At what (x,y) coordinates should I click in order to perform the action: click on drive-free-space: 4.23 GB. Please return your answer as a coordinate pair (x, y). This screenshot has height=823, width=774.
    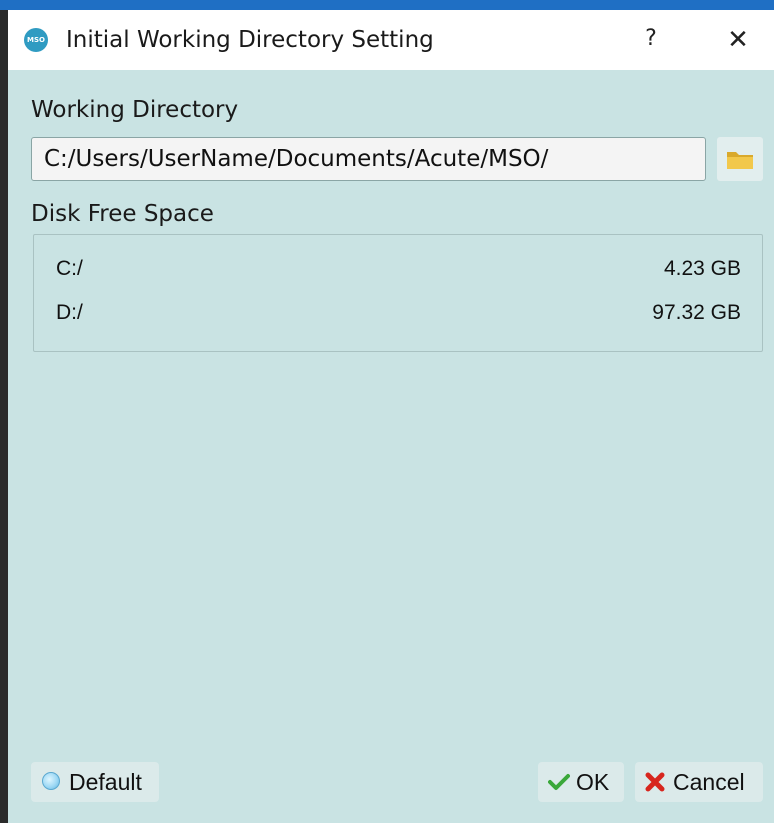
    Looking at the image, I should click on (702, 268).